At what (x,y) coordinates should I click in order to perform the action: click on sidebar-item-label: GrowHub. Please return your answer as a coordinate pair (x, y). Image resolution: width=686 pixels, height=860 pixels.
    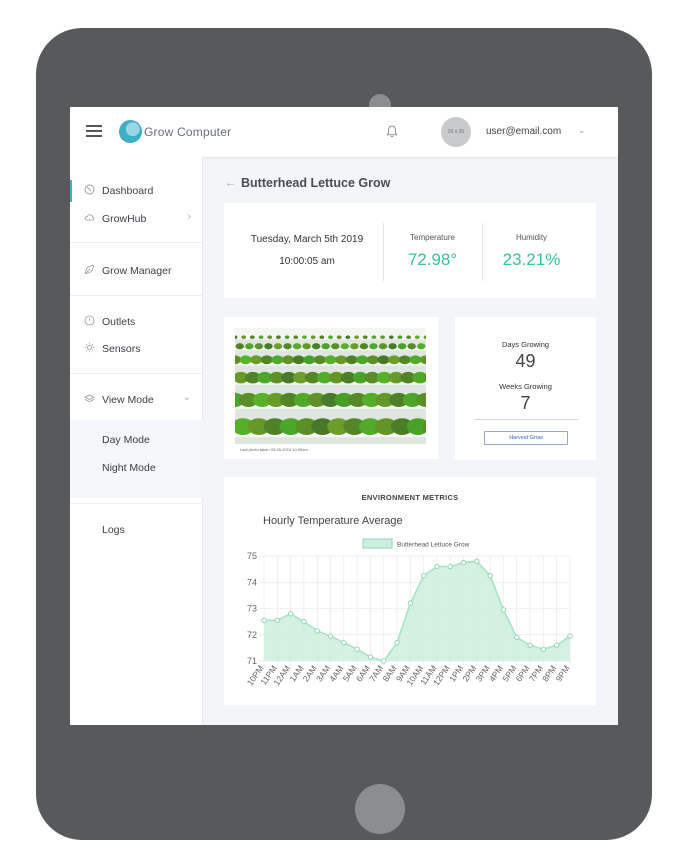
    Looking at the image, I should click on (124, 219).